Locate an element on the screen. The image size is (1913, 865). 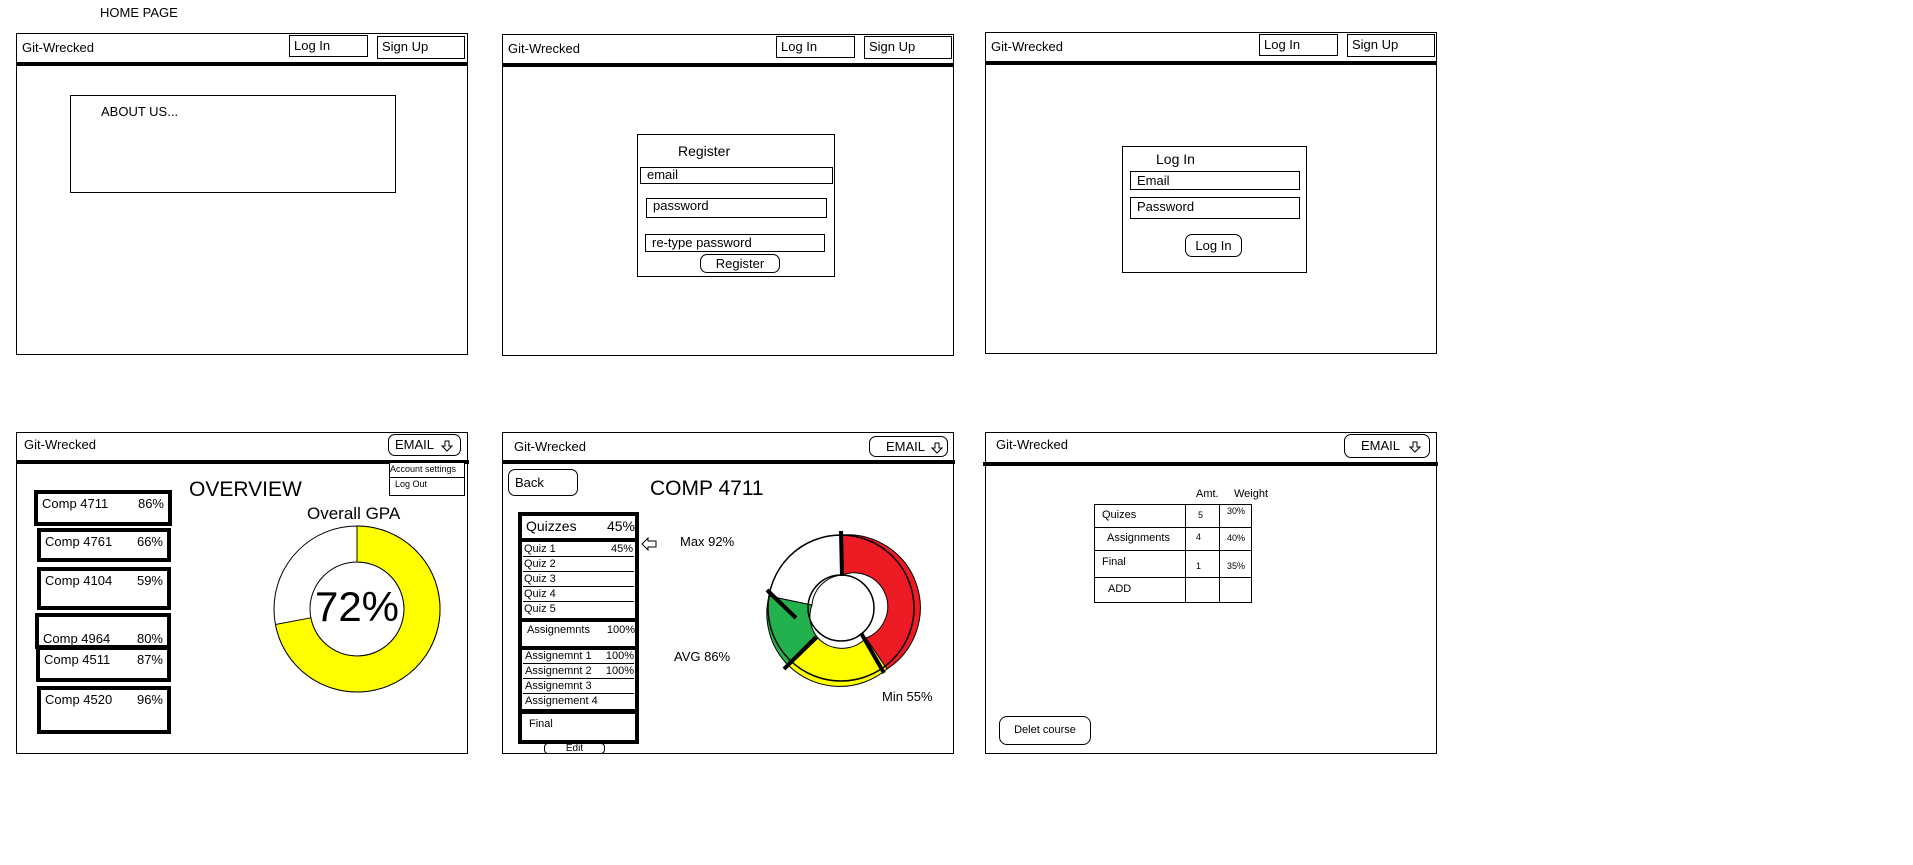
add-row-button: ADD is located at coordinates (1119, 589).